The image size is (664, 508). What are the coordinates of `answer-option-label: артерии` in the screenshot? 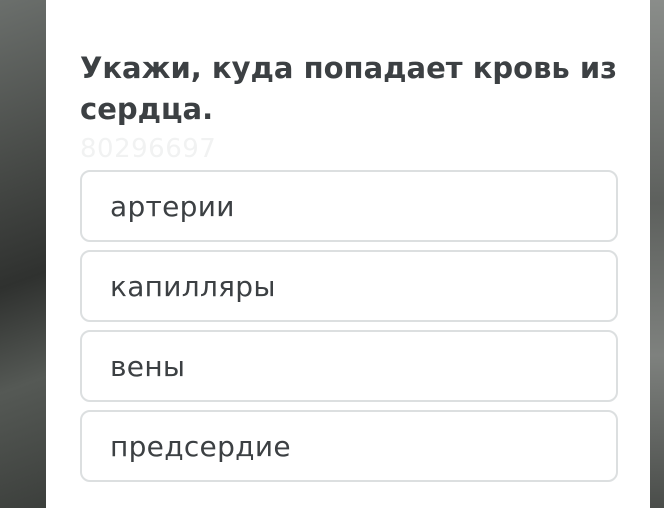 It's located at (172, 206).